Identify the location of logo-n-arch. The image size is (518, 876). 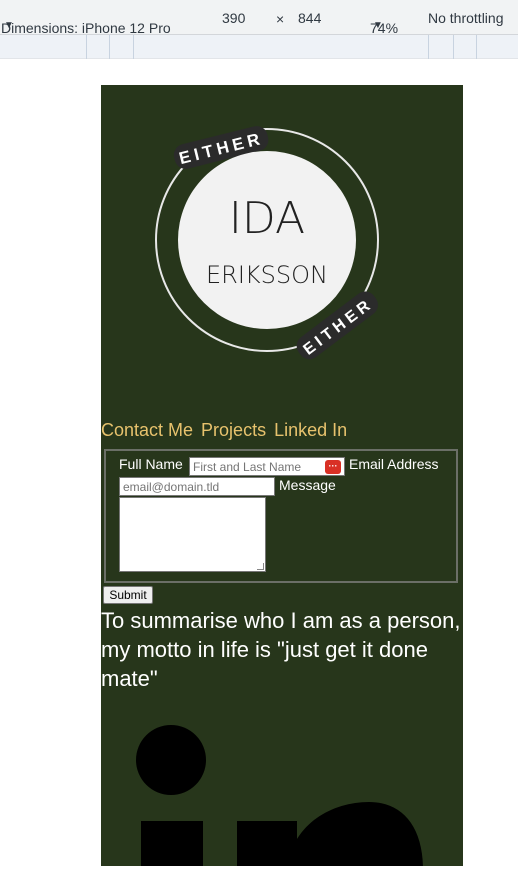
(355, 834).